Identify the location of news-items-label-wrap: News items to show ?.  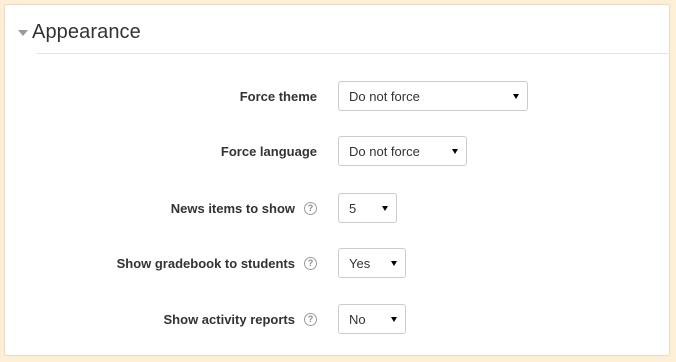
(244, 208).